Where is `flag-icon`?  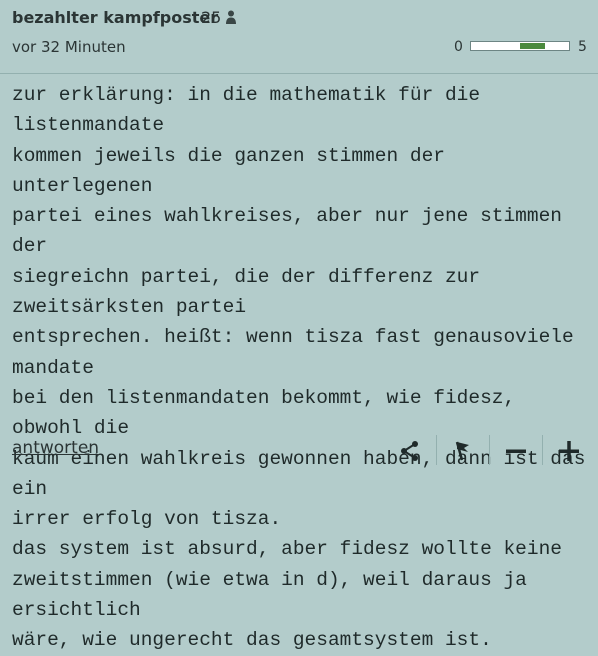 flag-icon is located at coordinates (462, 451).